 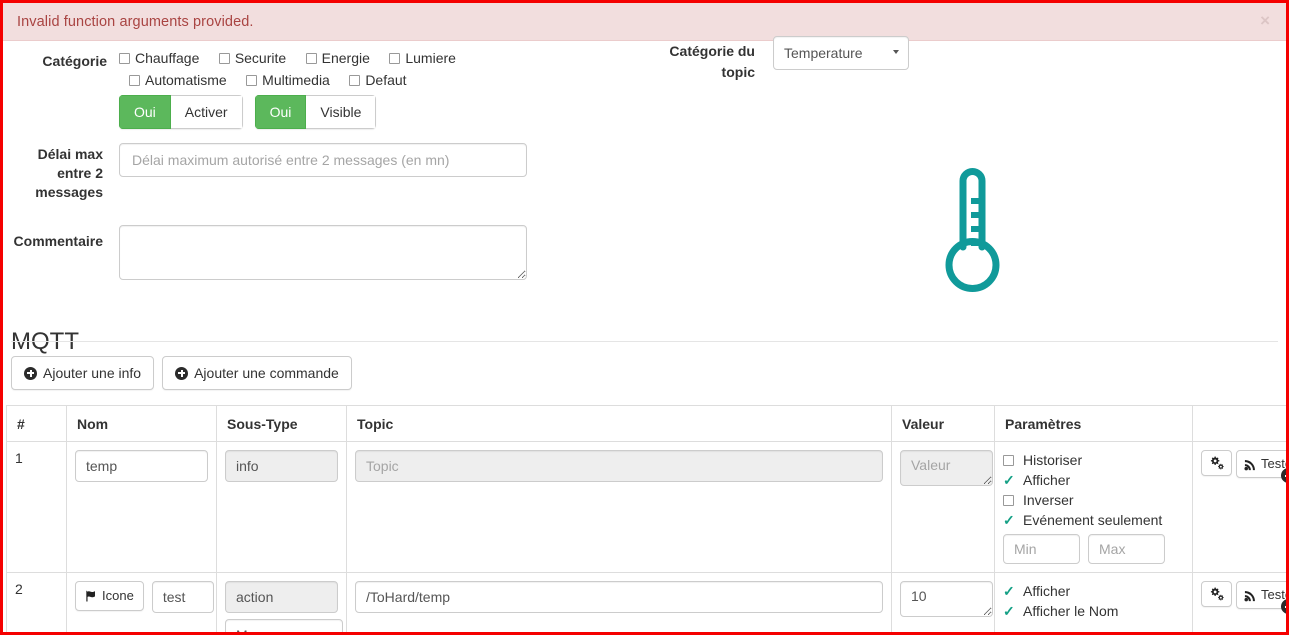 I want to click on col-header-num: #, so click(x=36, y=423).